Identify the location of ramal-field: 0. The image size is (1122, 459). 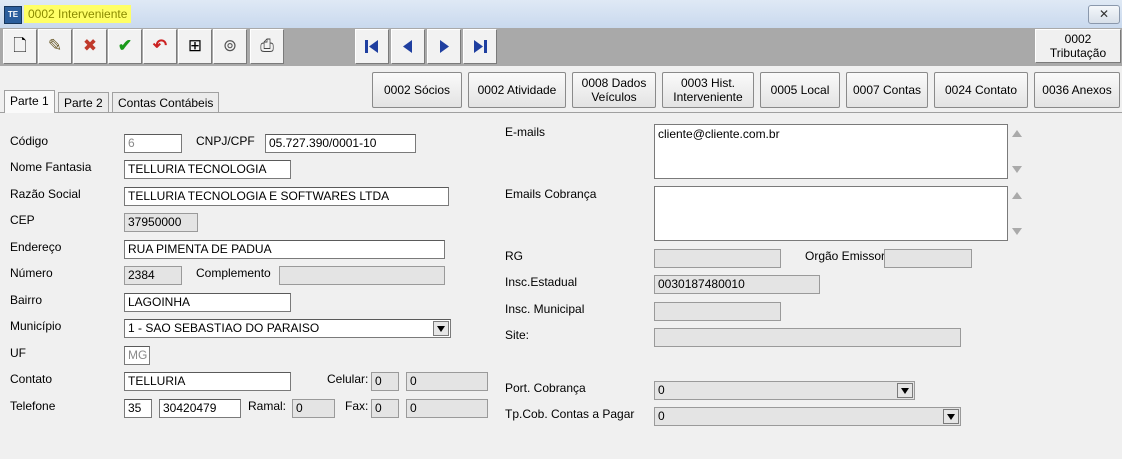
(313, 408).